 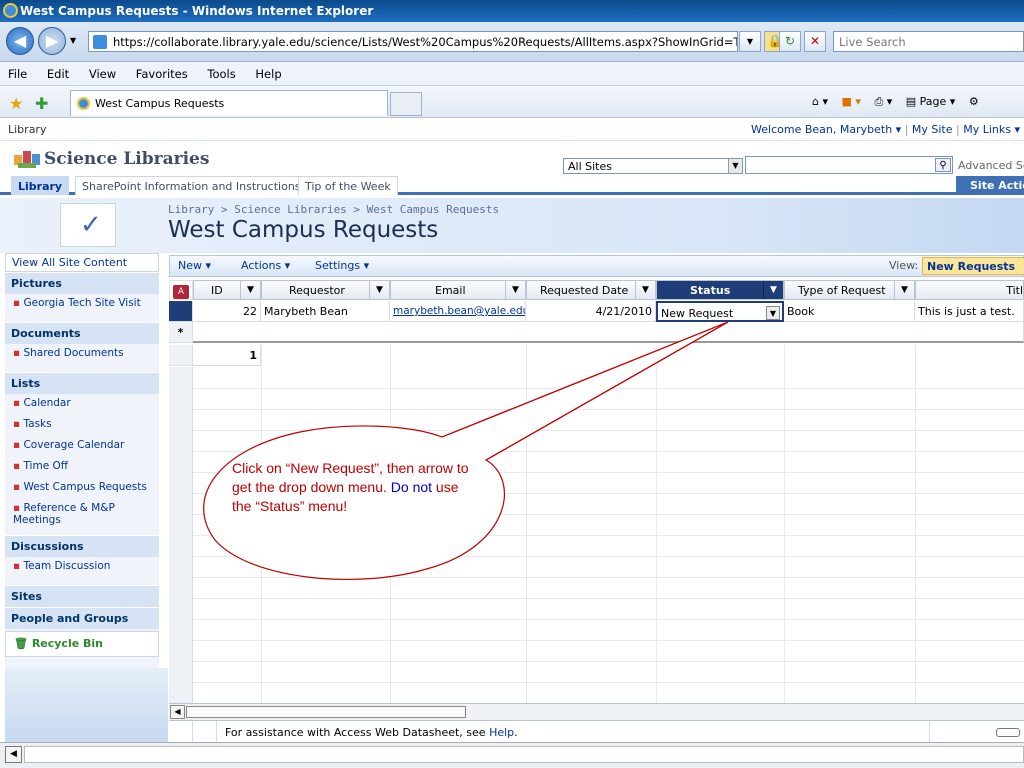 I want to click on welcome-menu: Welcome Bean, Marybeth ▾, so click(x=826, y=129).